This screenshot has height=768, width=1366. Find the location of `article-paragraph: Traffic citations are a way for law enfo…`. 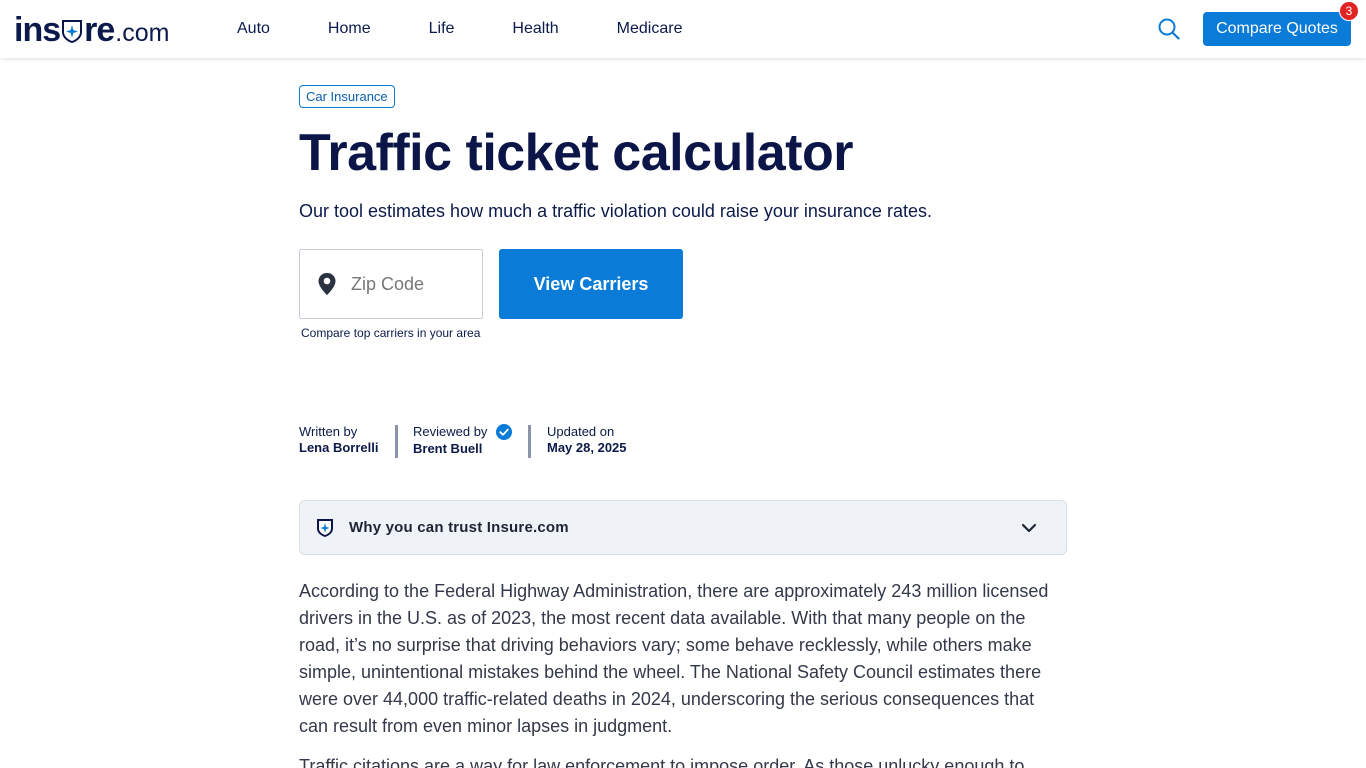

article-paragraph: Traffic citations are a way for law enfo… is located at coordinates (662, 762).